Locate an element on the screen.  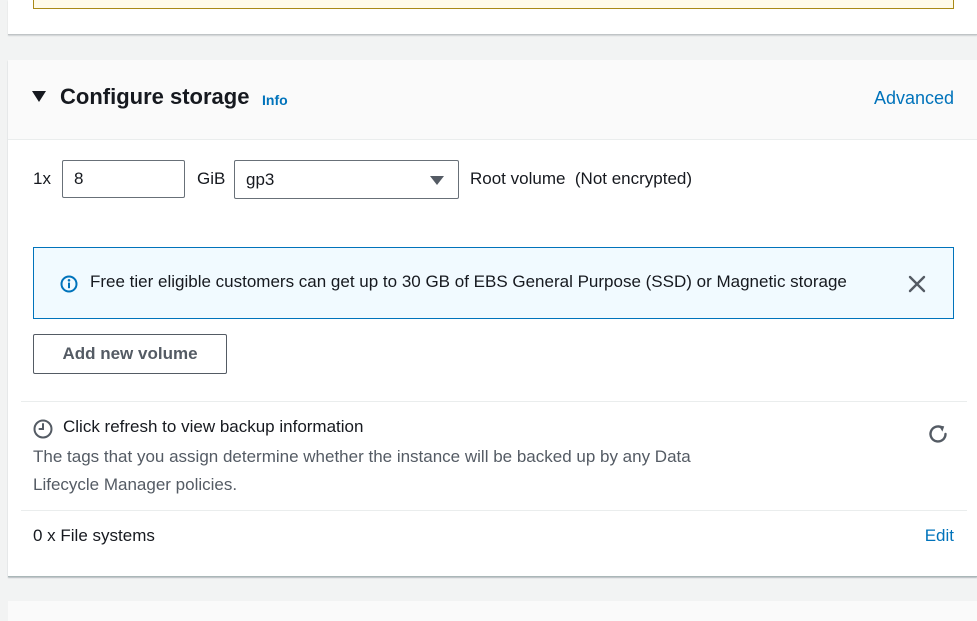
volume-type-value: gp3 is located at coordinates (260, 179).